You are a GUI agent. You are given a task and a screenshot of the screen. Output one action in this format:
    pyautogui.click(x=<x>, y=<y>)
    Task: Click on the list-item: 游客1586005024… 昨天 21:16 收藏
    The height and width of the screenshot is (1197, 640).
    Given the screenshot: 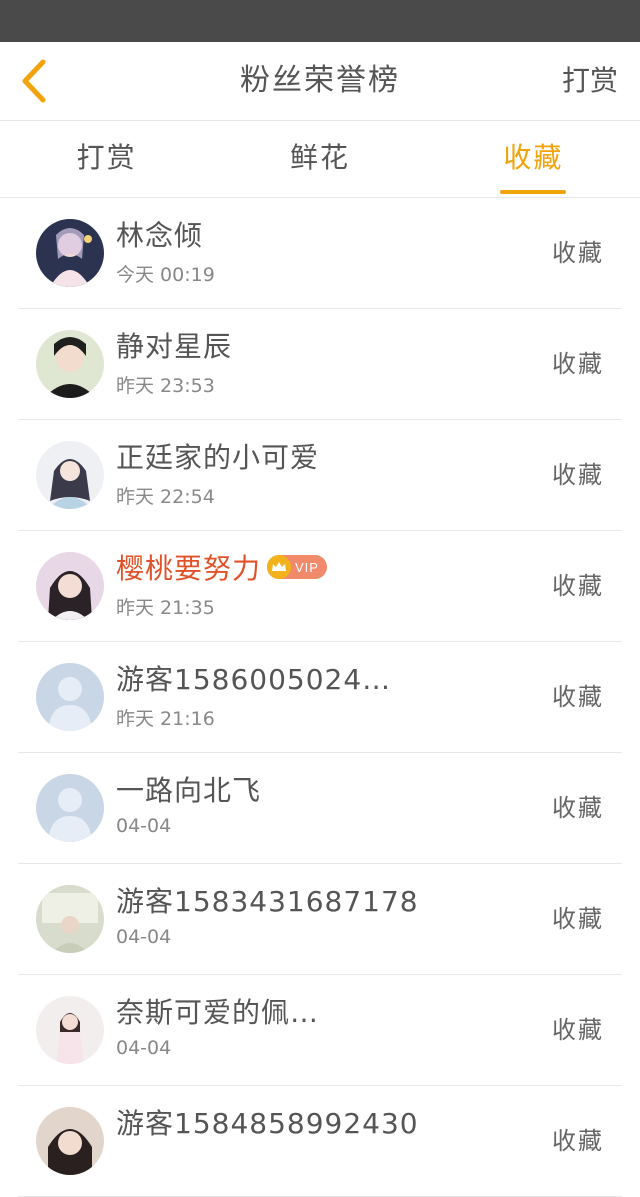 What is the action you would take?
    pyautogui.click(x=320, y=697)
    